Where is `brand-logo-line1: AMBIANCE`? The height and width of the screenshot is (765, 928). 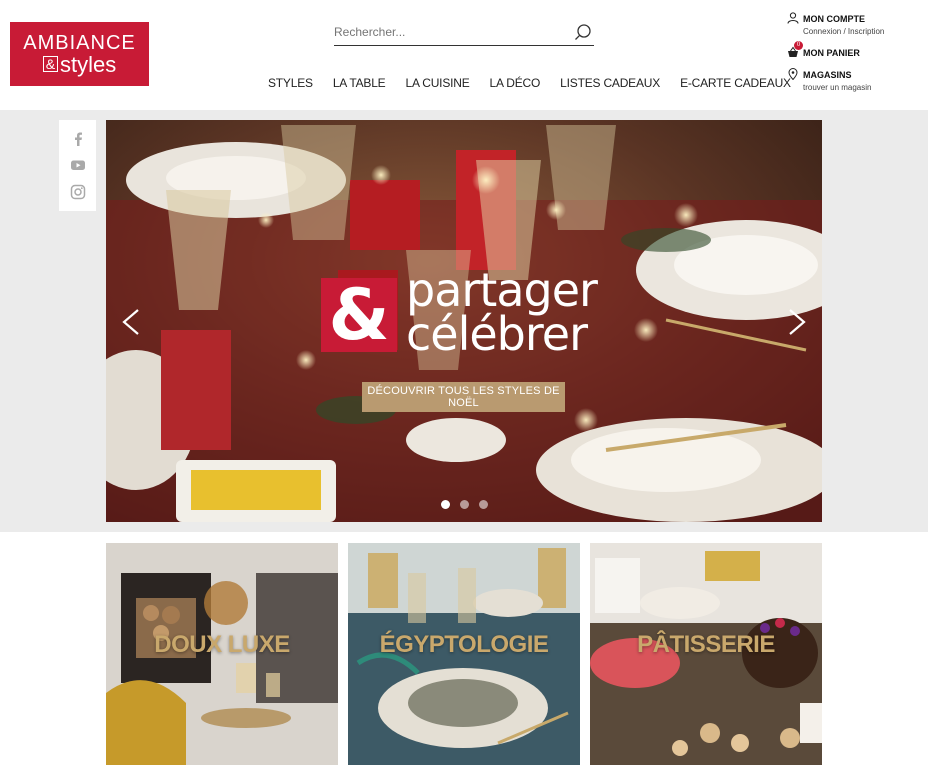
brand-logo-line1: AMBIANCE is located at coordinates (79, 42).